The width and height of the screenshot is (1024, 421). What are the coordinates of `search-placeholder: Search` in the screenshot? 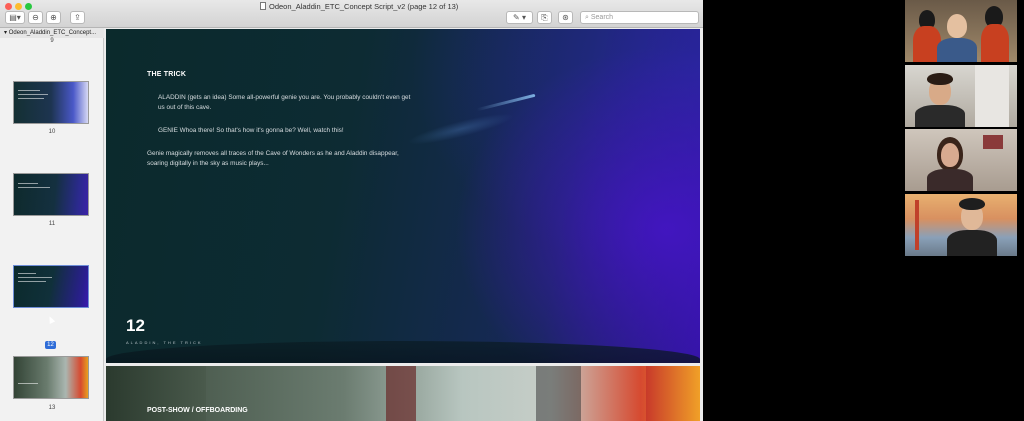 It's located at (602, 17).